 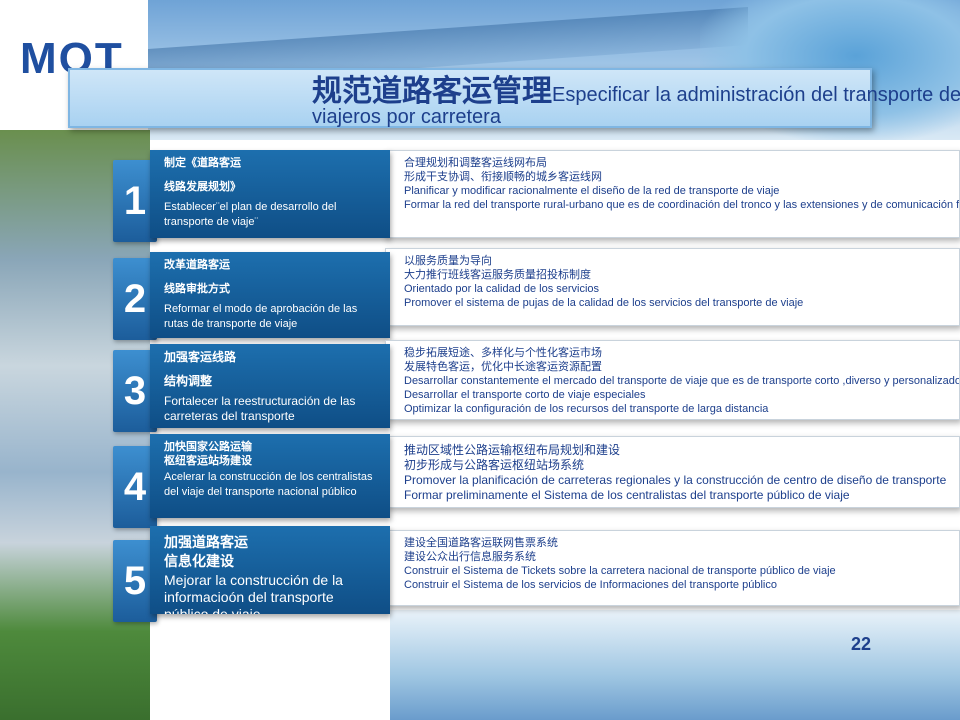 What do you see at coordinates (475, 163) in the screenshot?
I see `panel-line: 合理规划和调整客运线网布局` at bounding box center [475, 163].